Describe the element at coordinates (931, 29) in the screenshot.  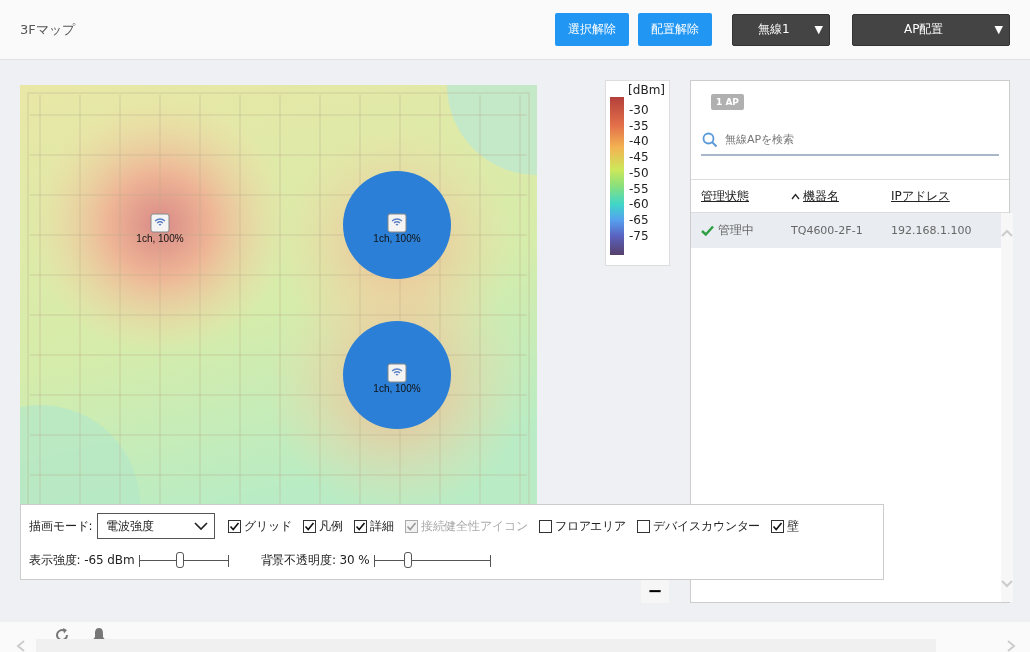
I see `dropdown-button: AP配置 ▼` at that location.